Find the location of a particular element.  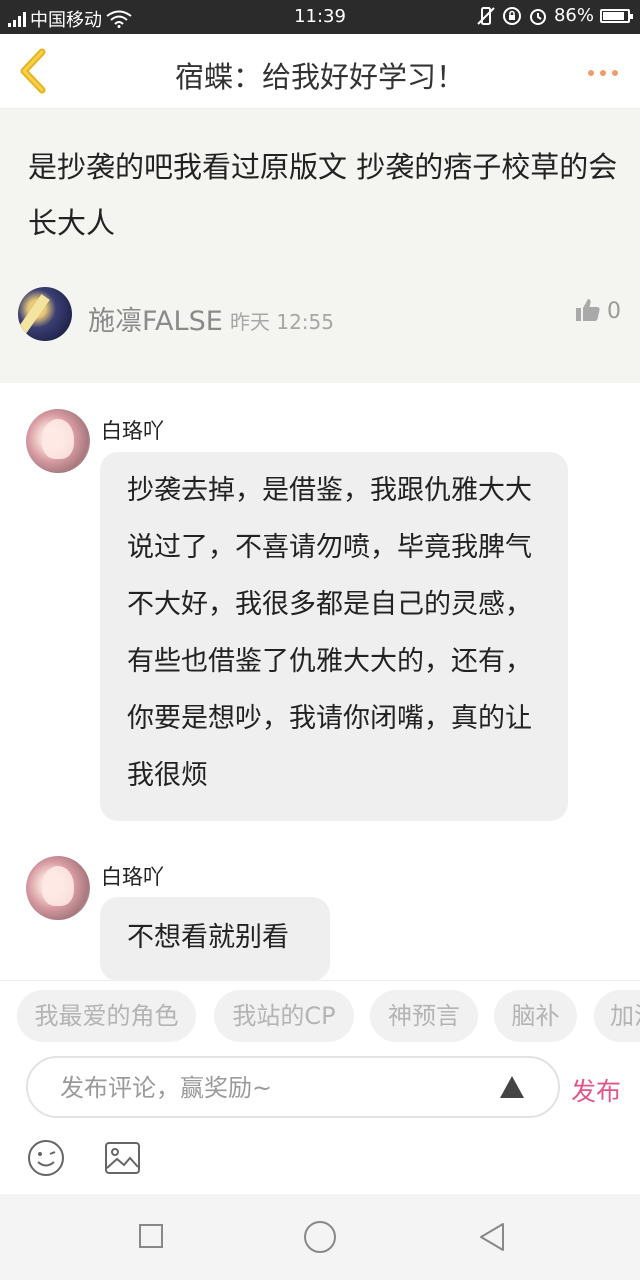

thumbs-up-icon is located at coordinates (588, 310).